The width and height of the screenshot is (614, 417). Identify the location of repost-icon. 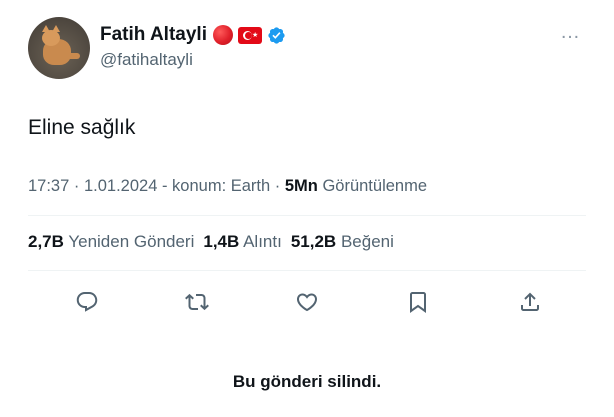
(197, 302).